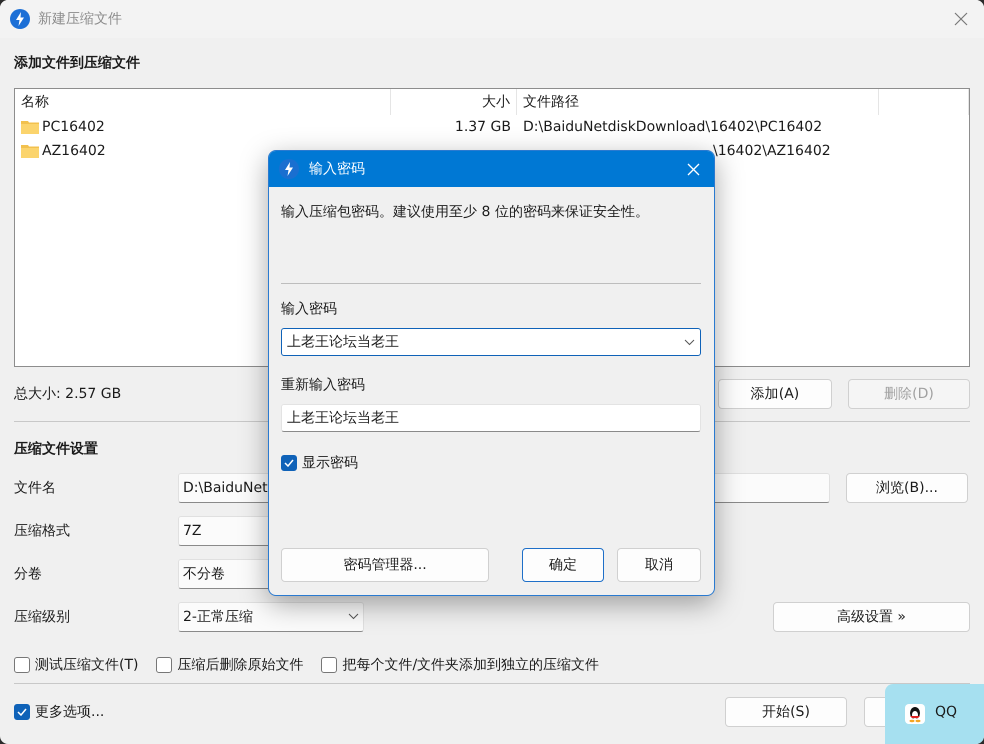 This screenshot has height=744, width=984. Describe the element at coordinates (42, 531) in the screenshot. I see `field-label: 压缩格式` at that location.